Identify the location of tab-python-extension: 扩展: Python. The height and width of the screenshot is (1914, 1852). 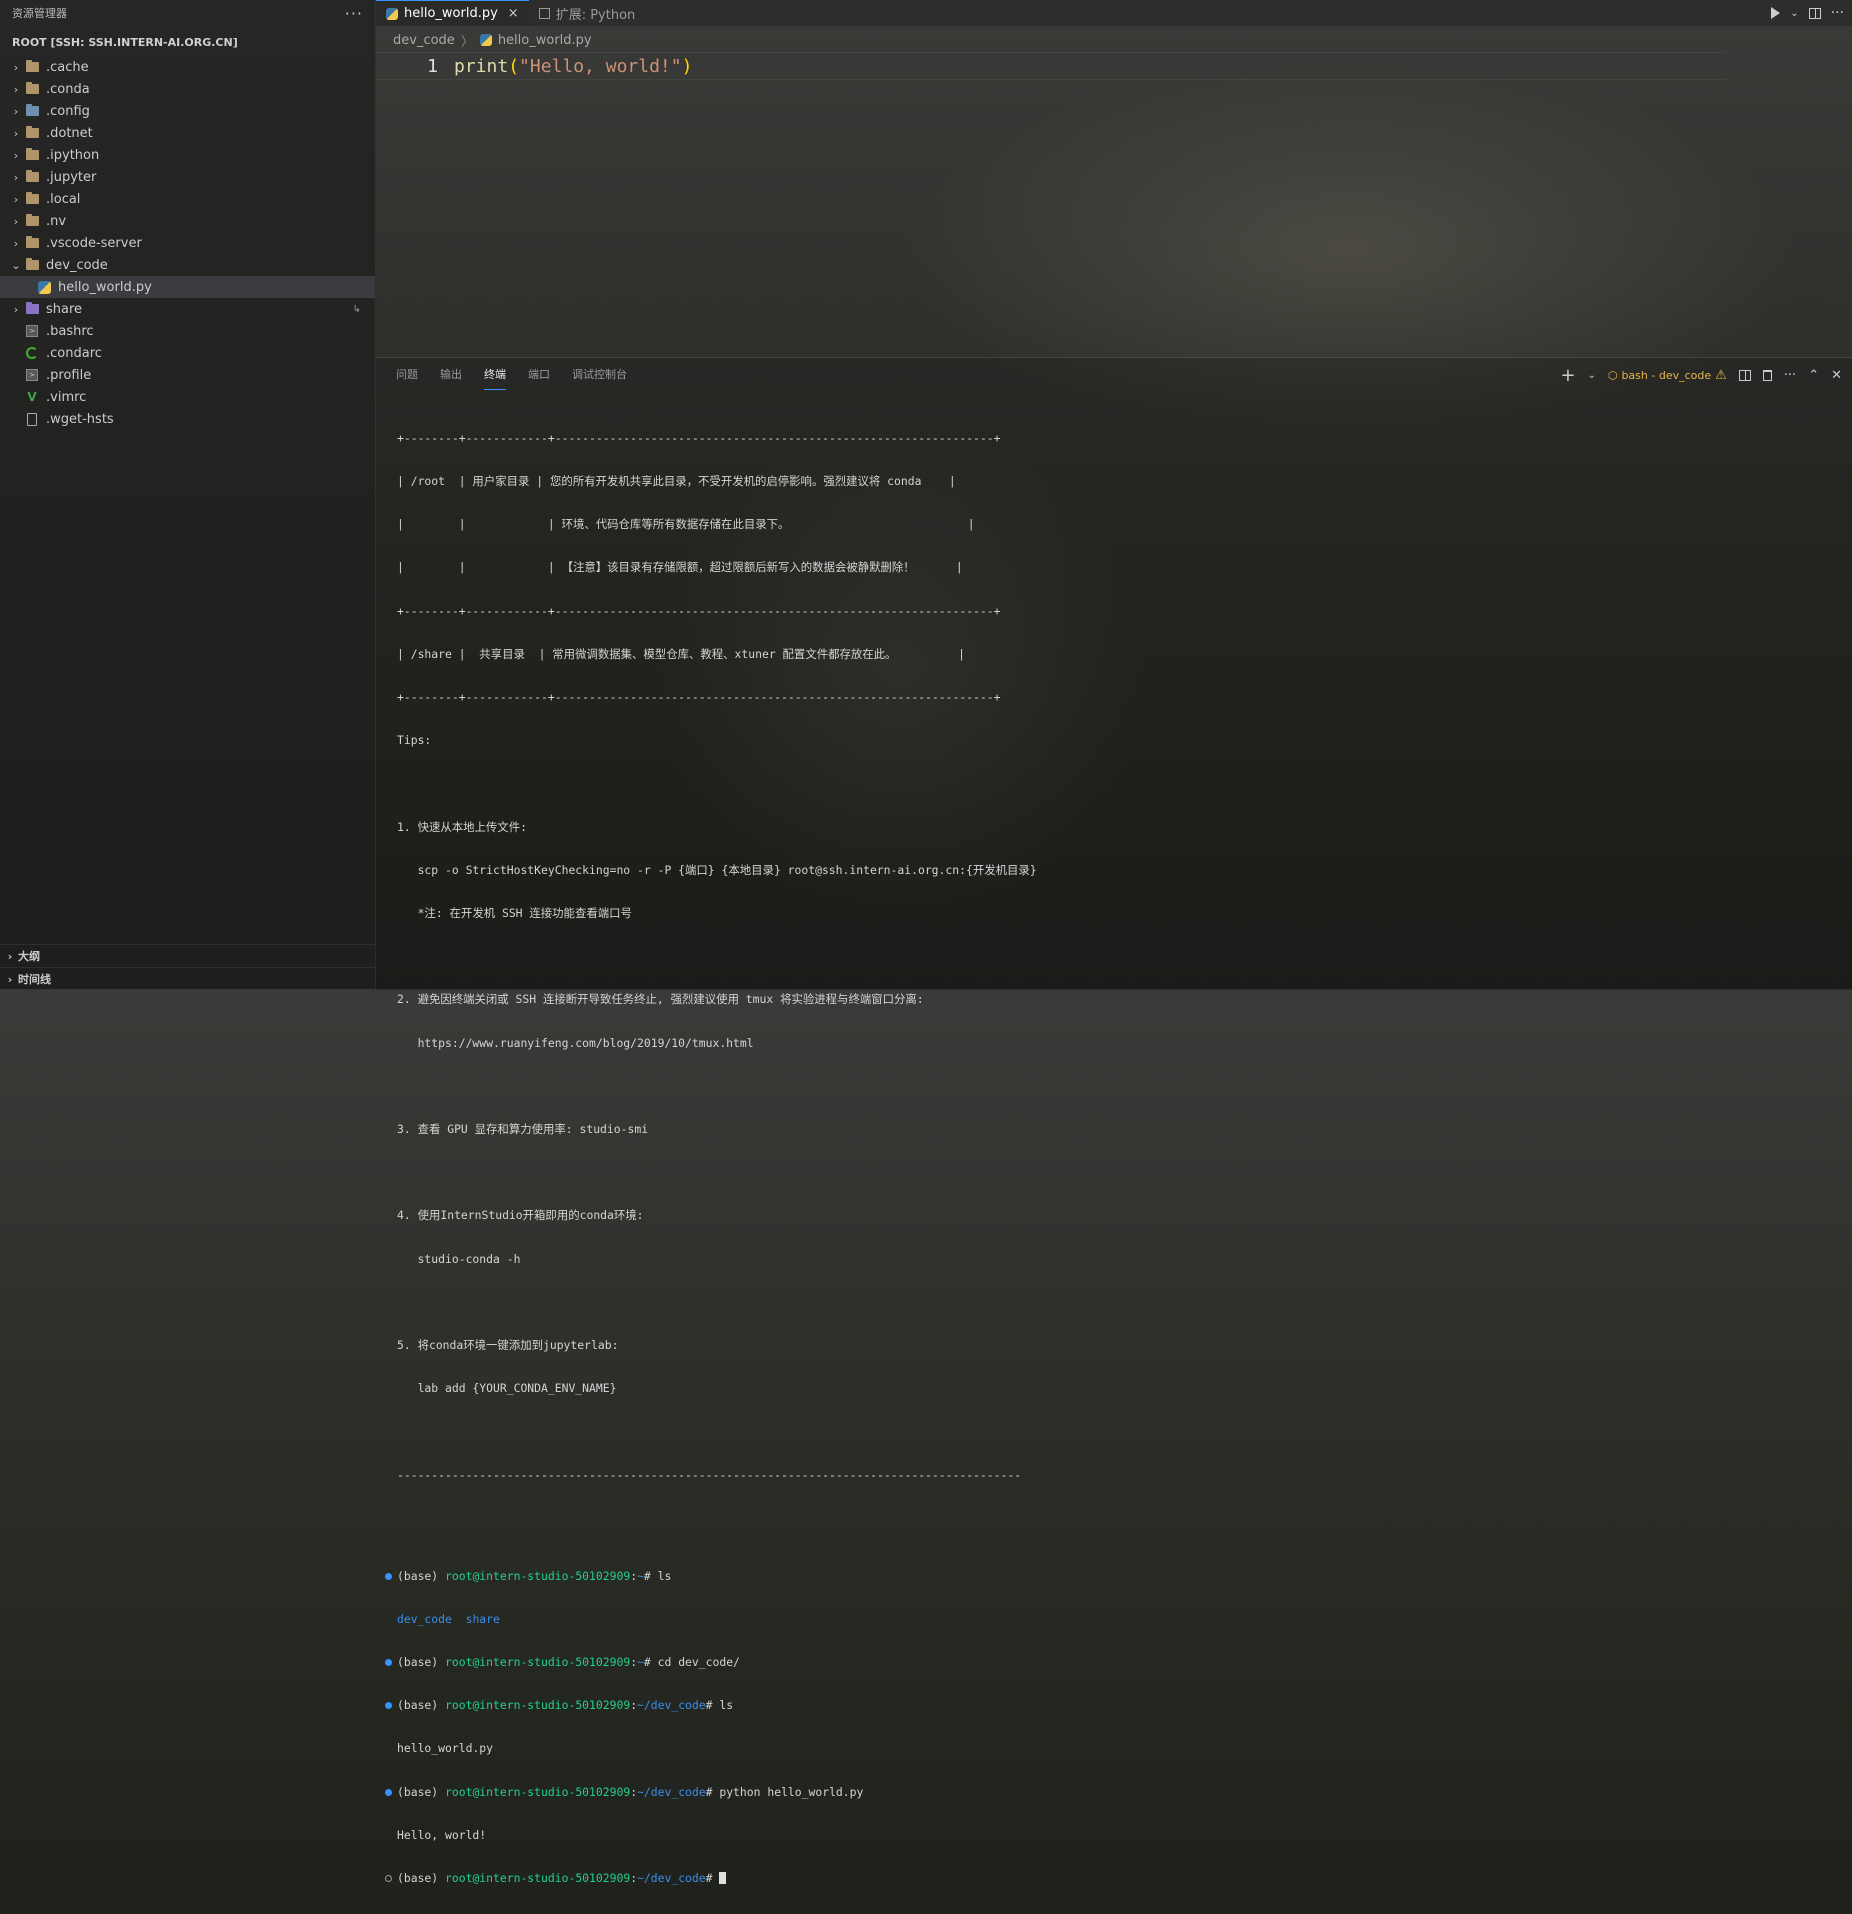
(587, 13).